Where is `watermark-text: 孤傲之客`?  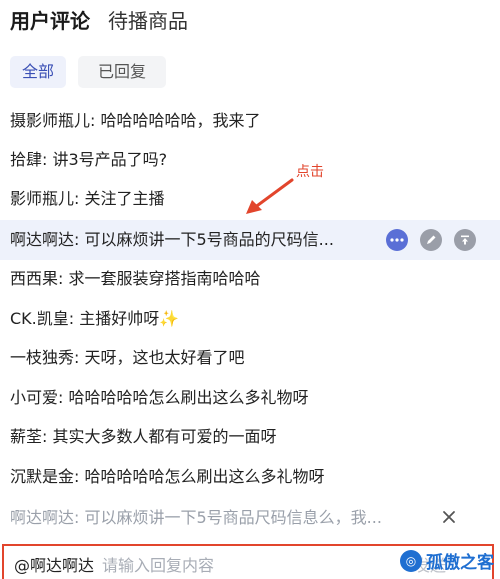 watermark-text: 孤傲之客 is located at coordinates (460, 563).